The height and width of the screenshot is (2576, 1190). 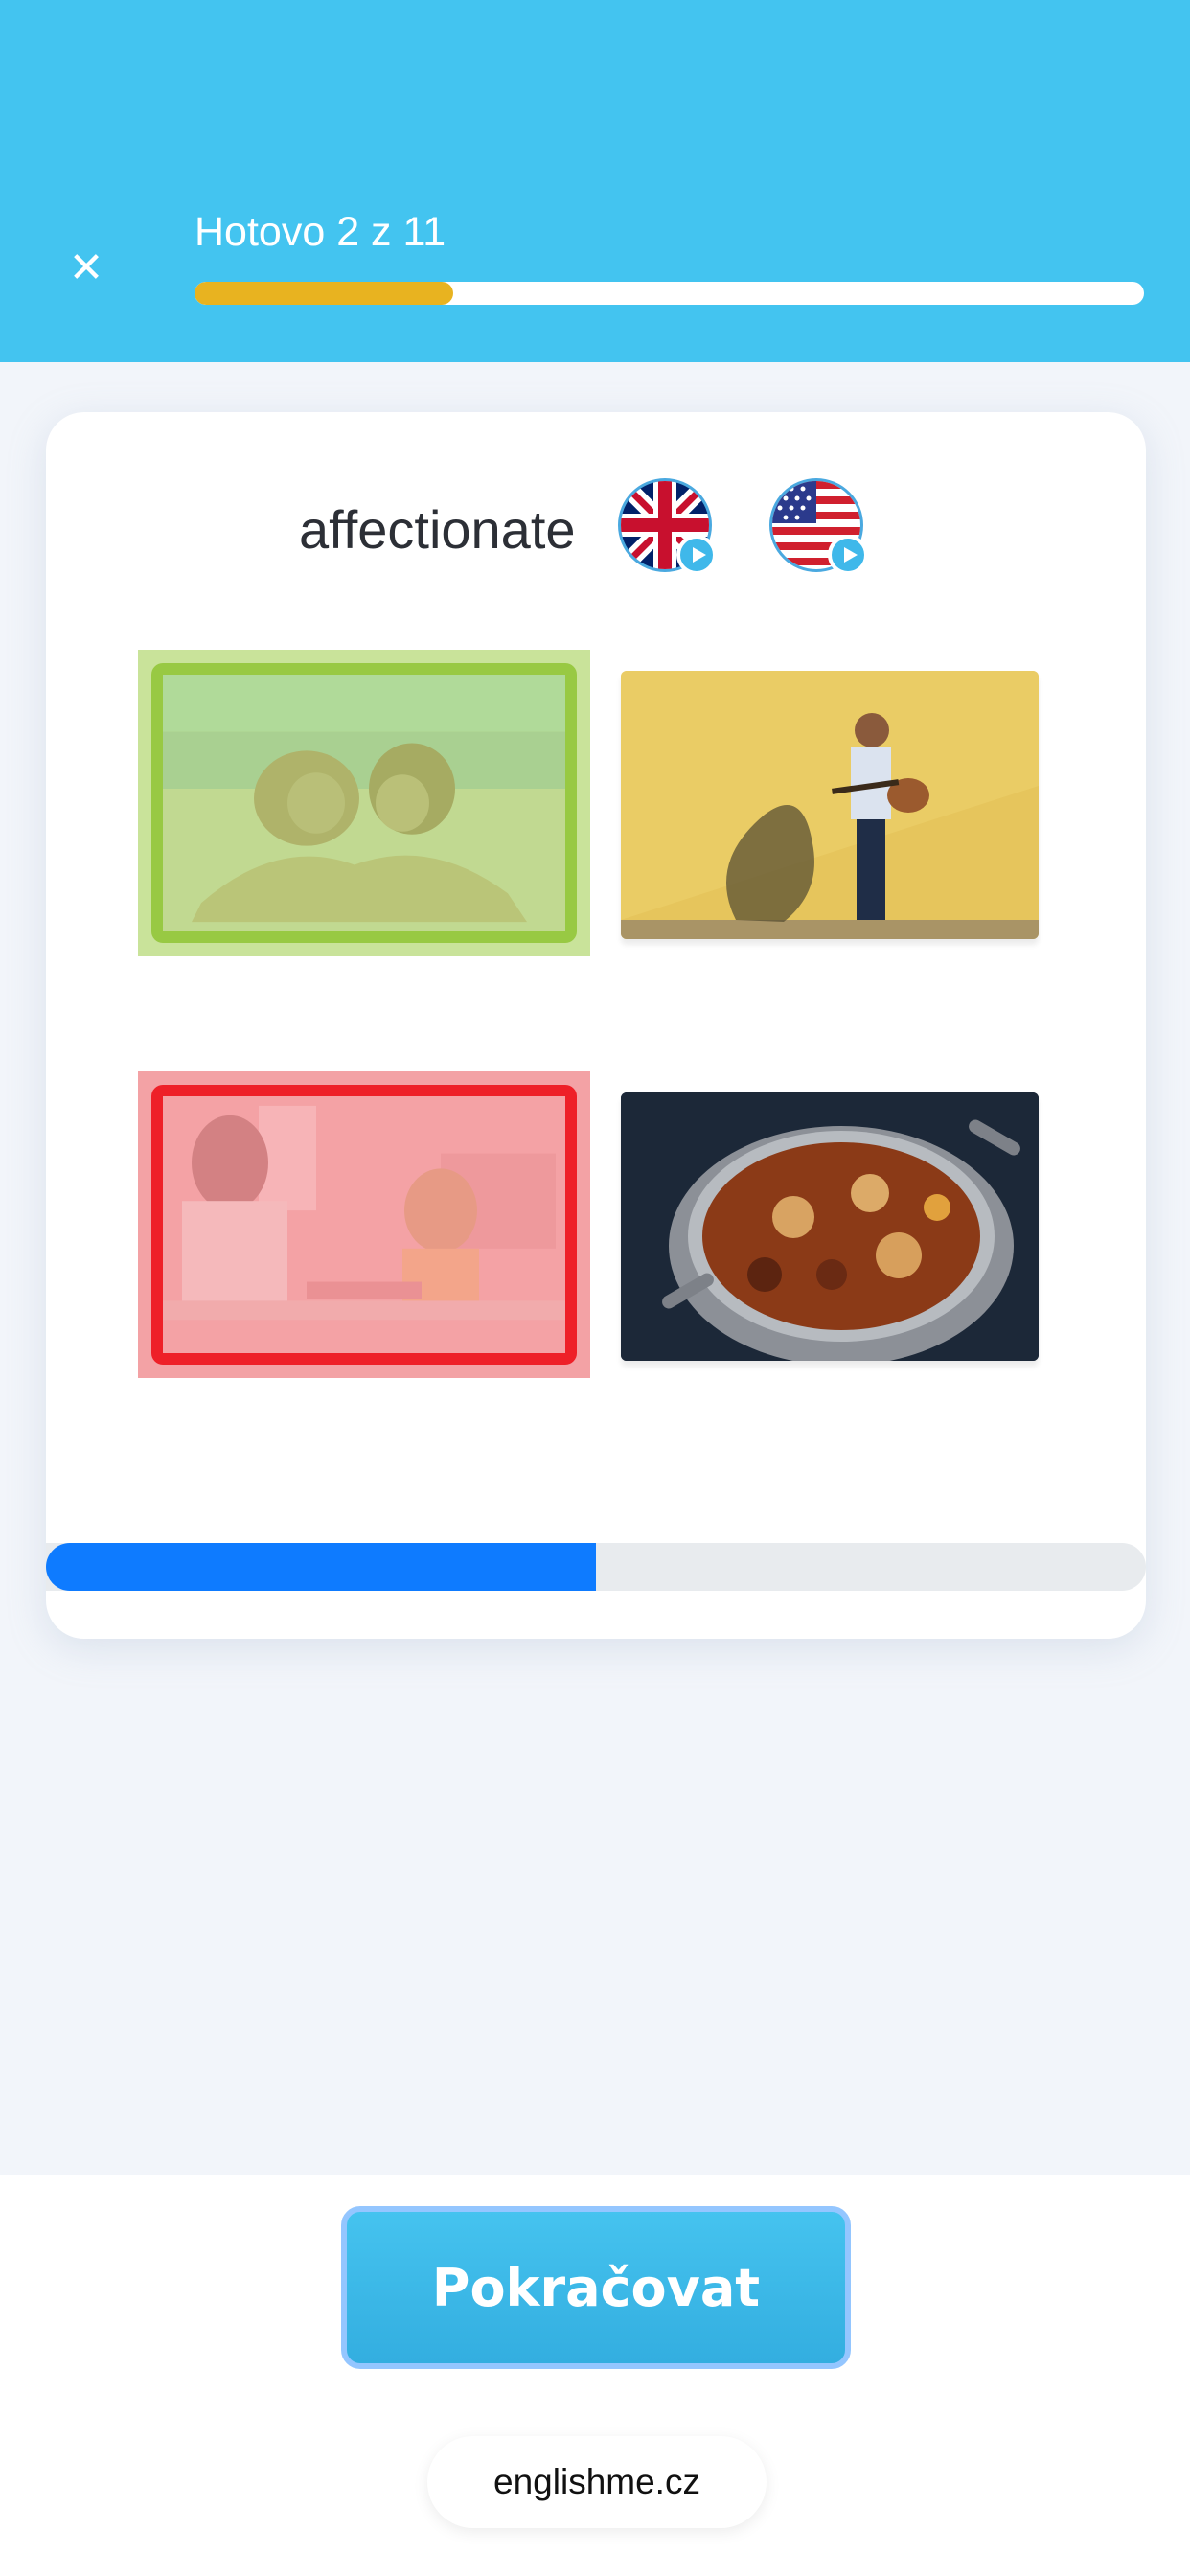 What do you see at coordinates (86, 268) in the screenshot?
I see `close-icon: ✕` at bounding box center [86, 268].